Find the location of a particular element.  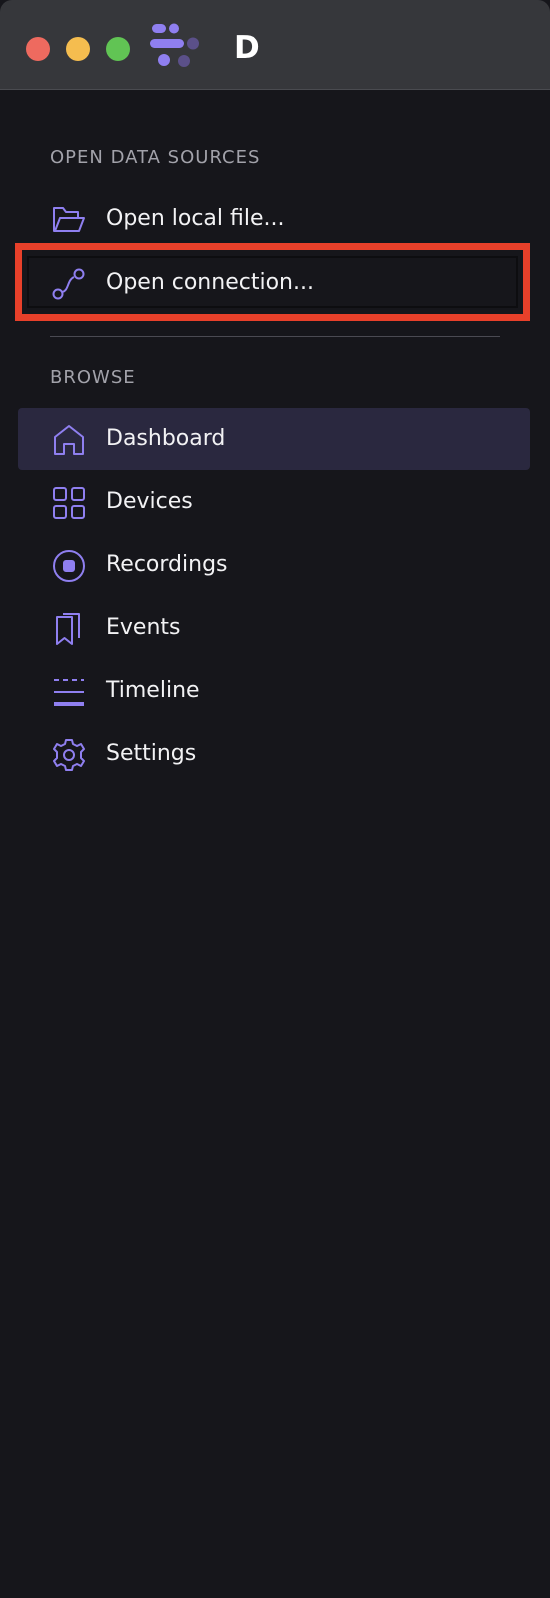

sidebar-item-timeline: Timeline is located at coordinates (274, 691).